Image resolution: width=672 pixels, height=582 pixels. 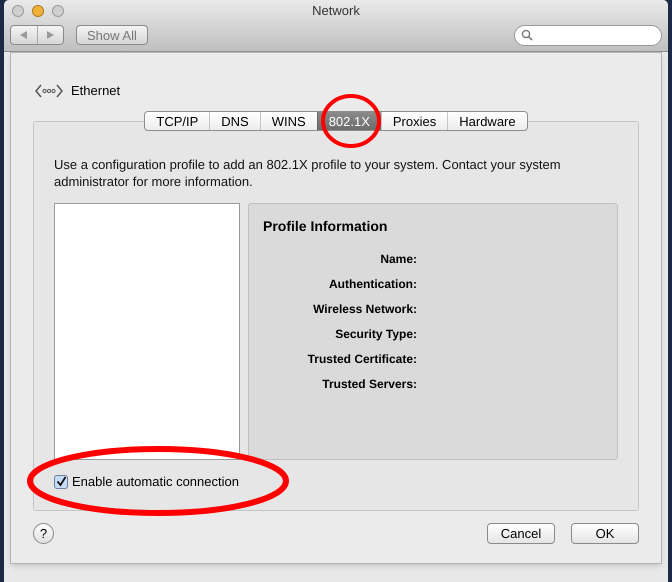 What do you see at coordinates (527, 35) in the screenshot?
I see `search-icon` at bounding box center [527, 35].